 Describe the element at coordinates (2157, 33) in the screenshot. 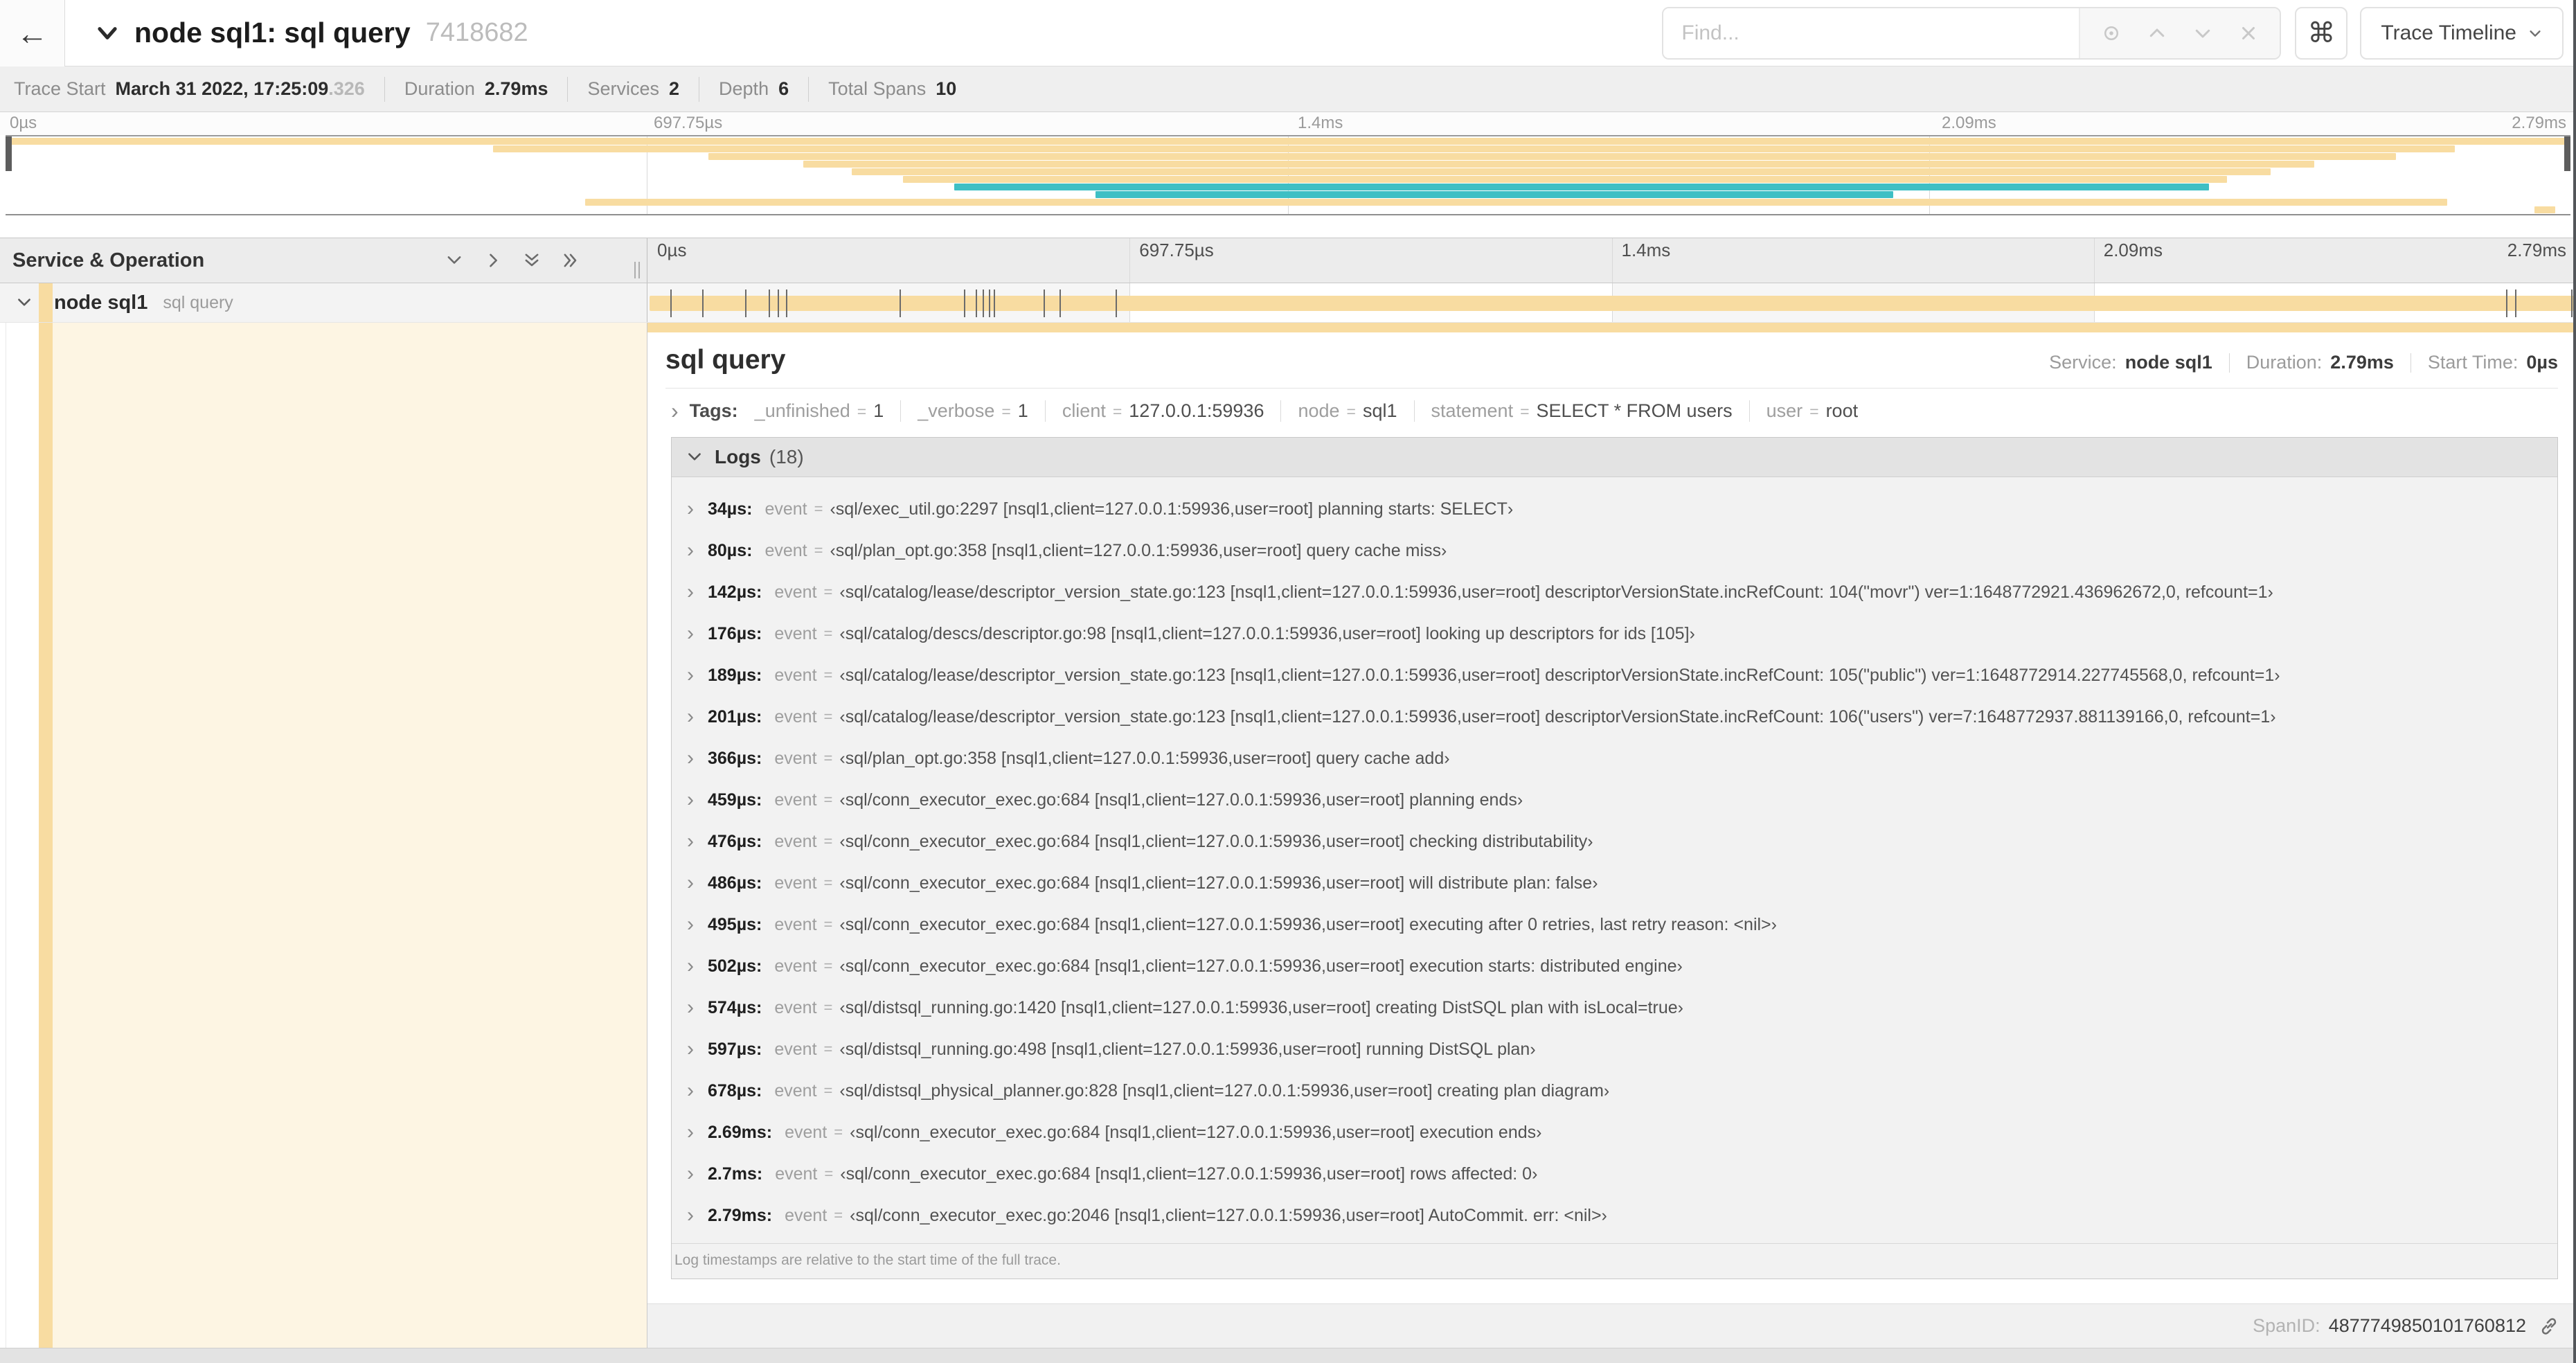

I see `find-prev-icon` at that location.